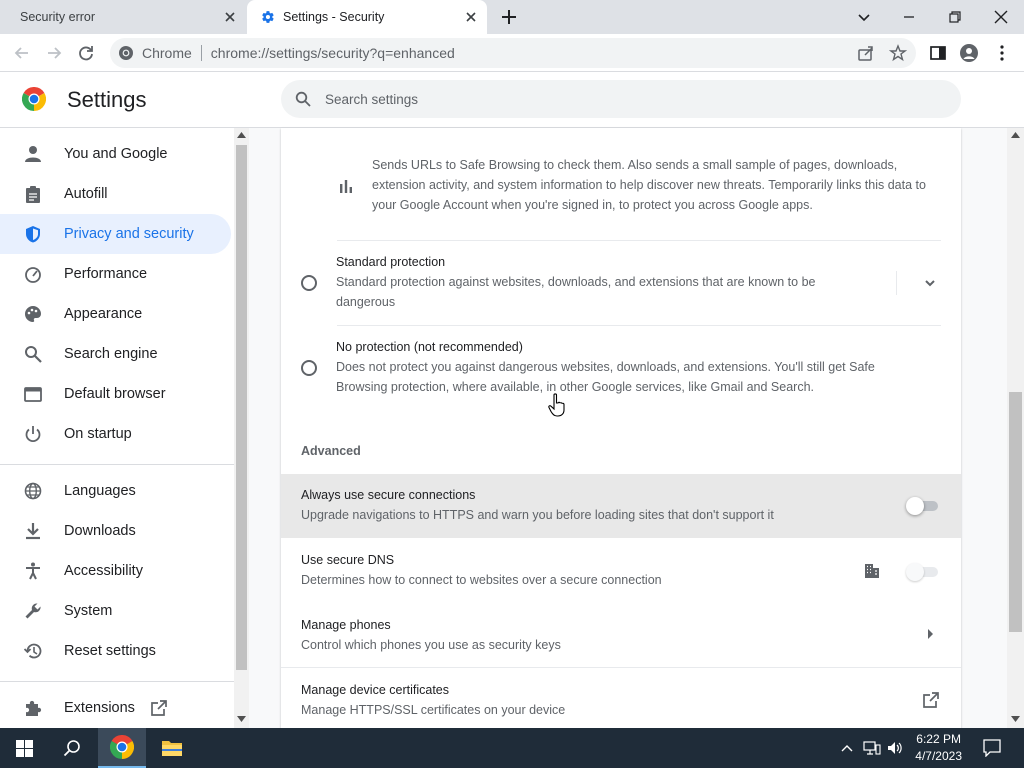 This screenshot has width=1024, height=768. What do you see at coordinates (1015, 512) in the screenshot?
I see `main-scrollbar-thumb` at bounding box center [1015, 512].